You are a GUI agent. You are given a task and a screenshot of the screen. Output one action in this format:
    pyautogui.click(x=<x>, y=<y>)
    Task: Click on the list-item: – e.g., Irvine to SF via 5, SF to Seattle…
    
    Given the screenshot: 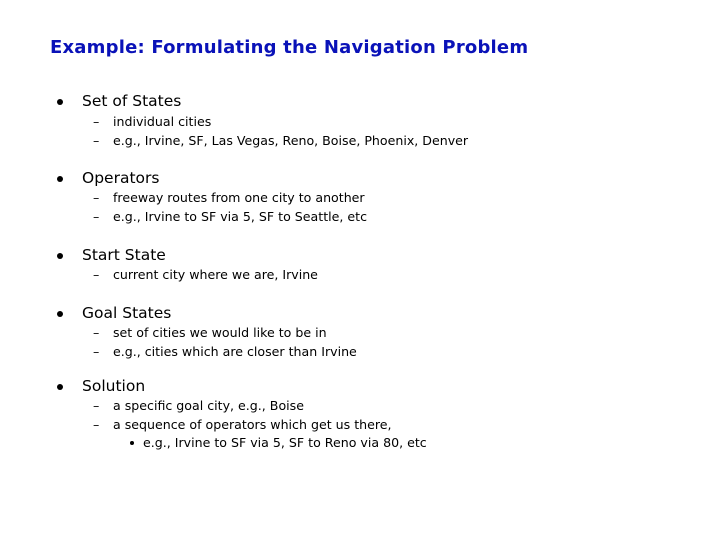 What is the action you would take?
    pyautogui.click(x=230, y=216)
    